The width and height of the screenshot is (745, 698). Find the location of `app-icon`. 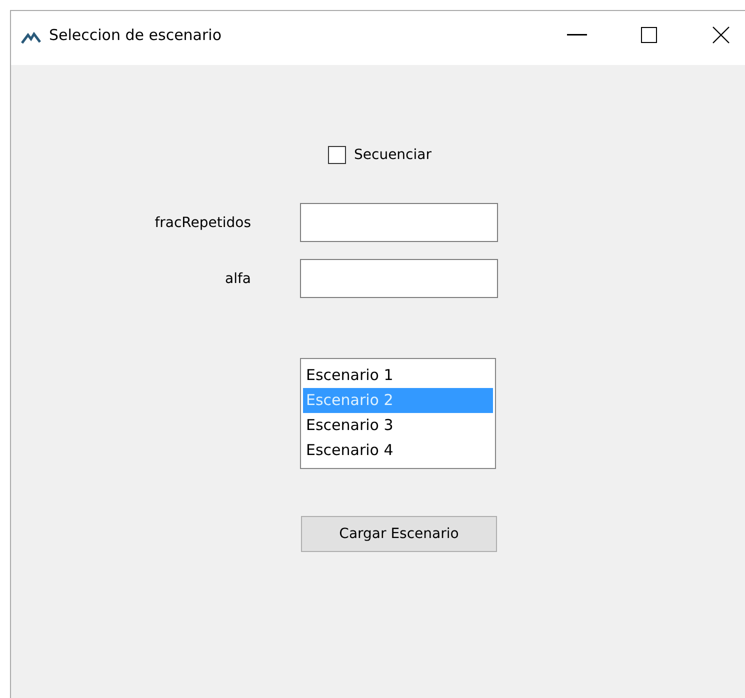

app-icon is located at coordinates (31, 38).